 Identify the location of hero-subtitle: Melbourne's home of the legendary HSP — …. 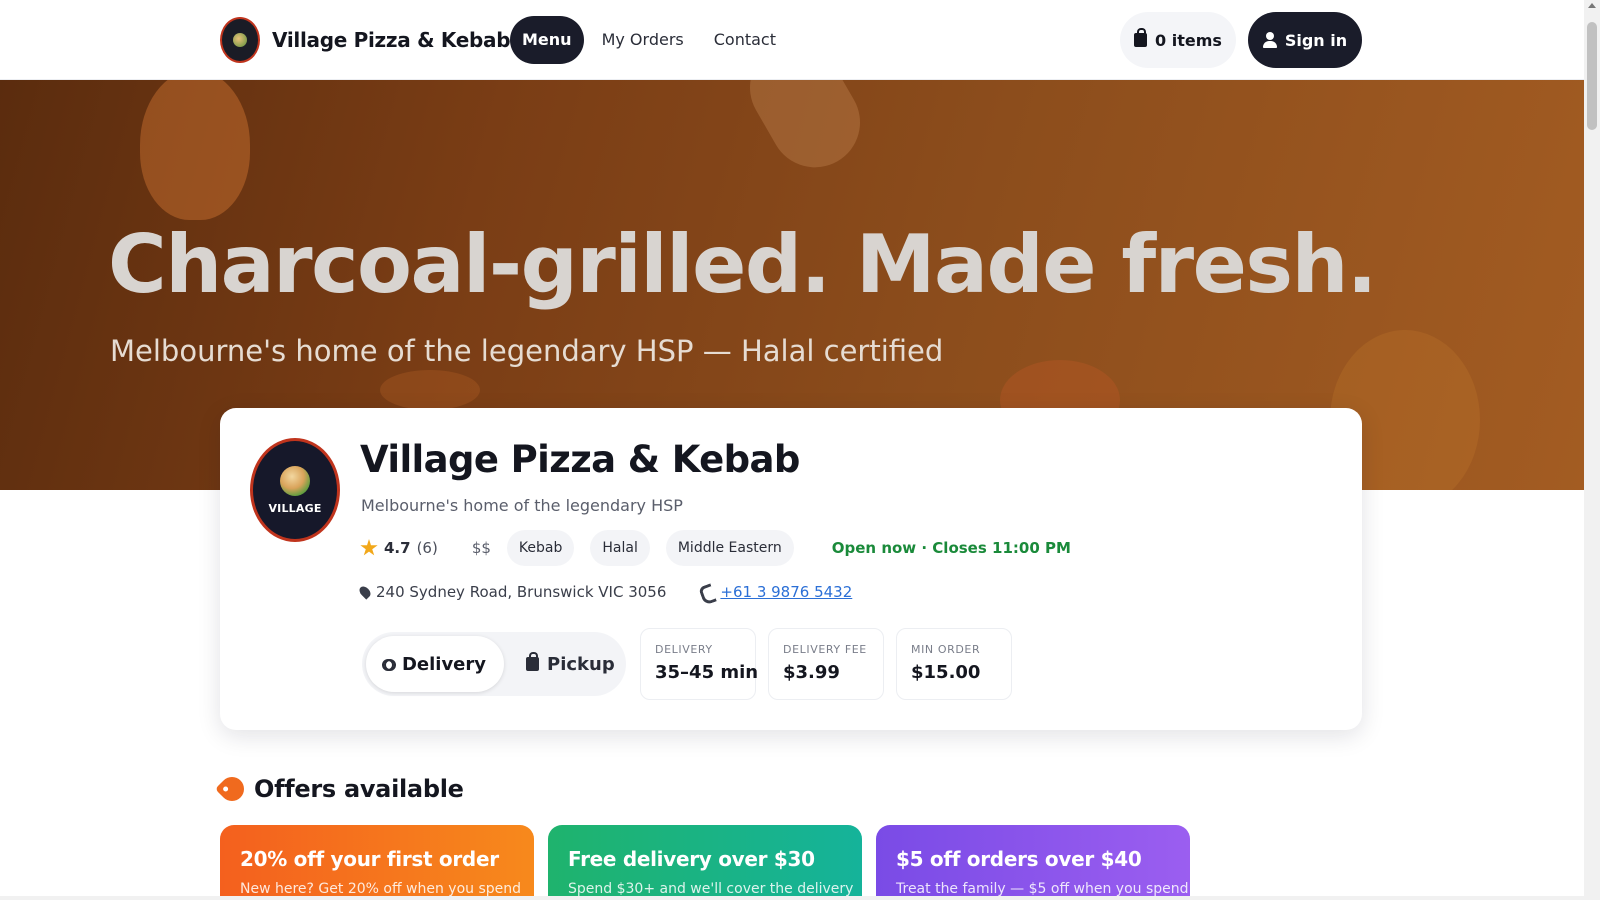
(527, 351).